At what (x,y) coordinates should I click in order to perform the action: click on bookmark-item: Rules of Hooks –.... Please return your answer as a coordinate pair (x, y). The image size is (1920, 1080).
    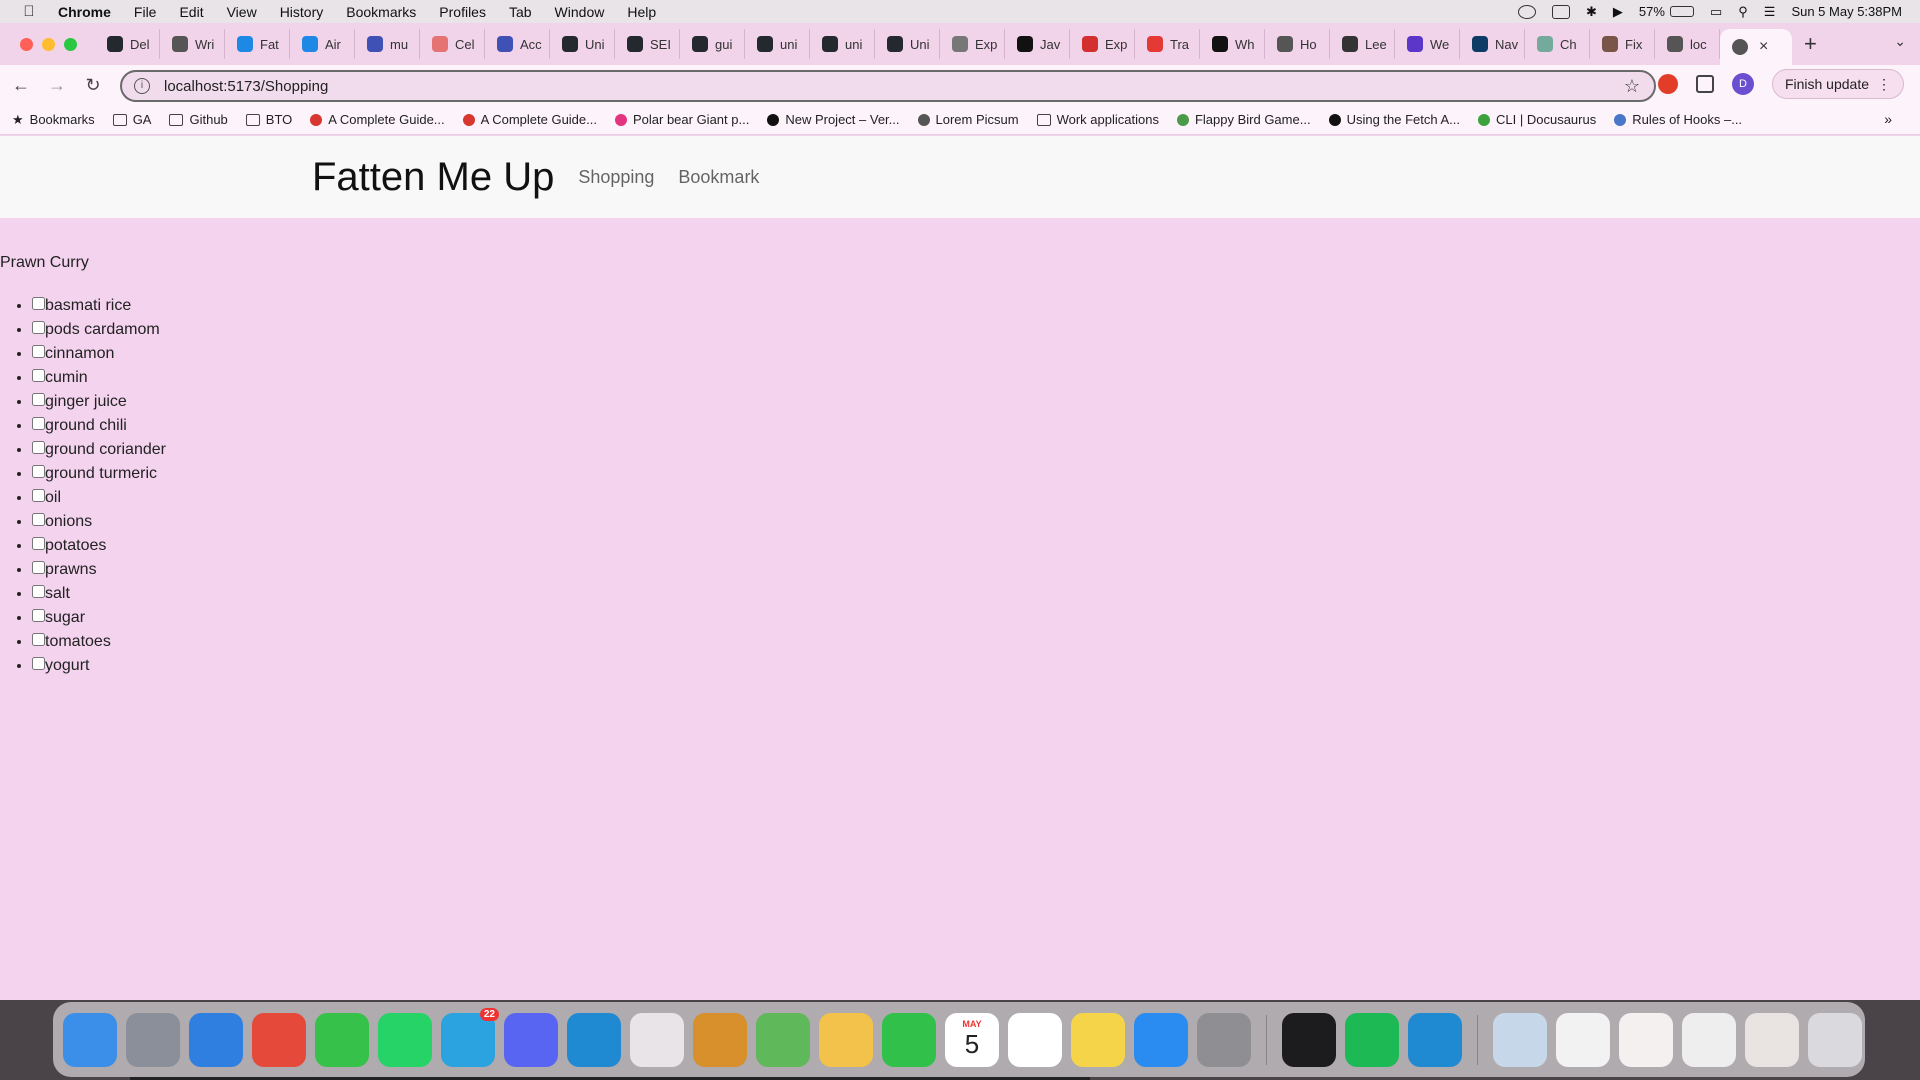
    Looking at the image, I should click on (1678, 119).